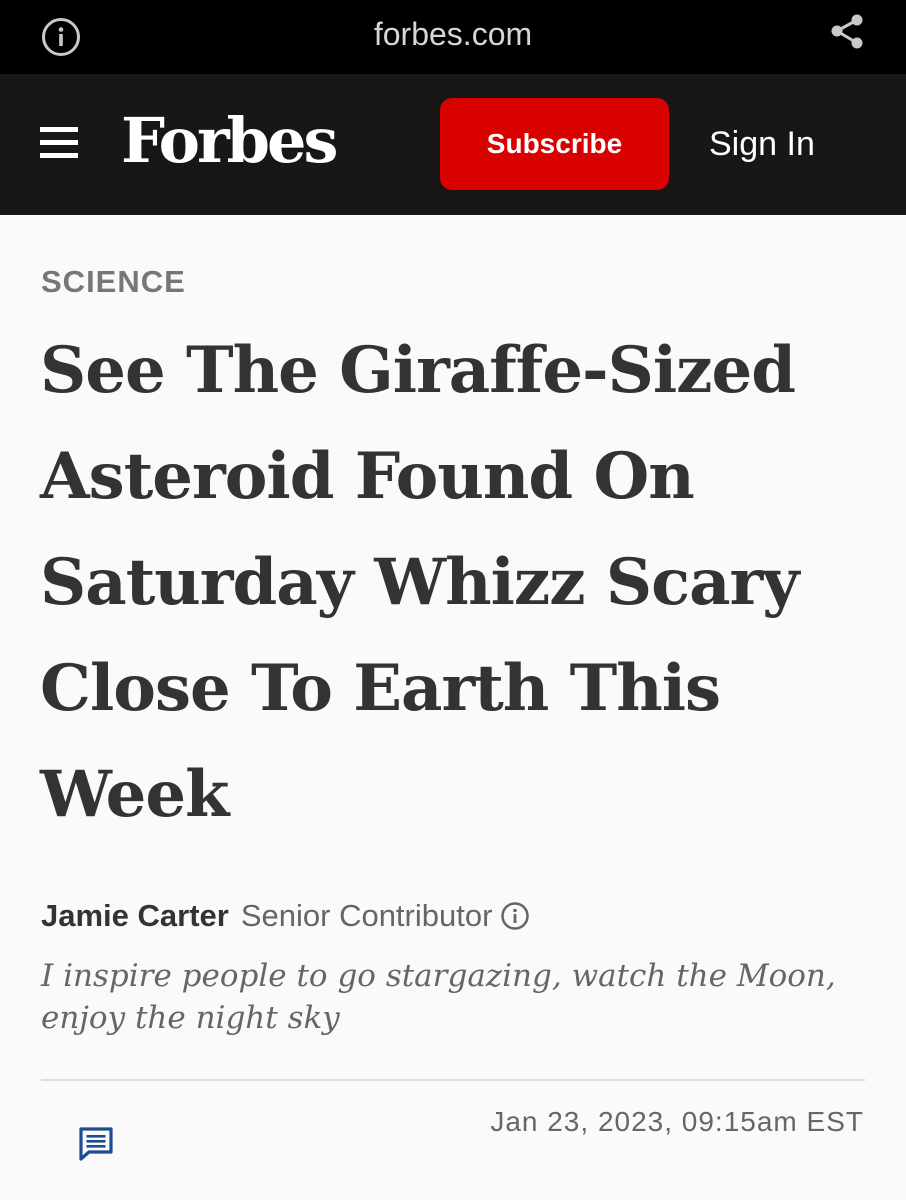 The image size is (906, 1200). What do you see at coordinates (60, 143) in the screenshot?
I see `hamburger-menu-icon` at bounding box center [60, 143].